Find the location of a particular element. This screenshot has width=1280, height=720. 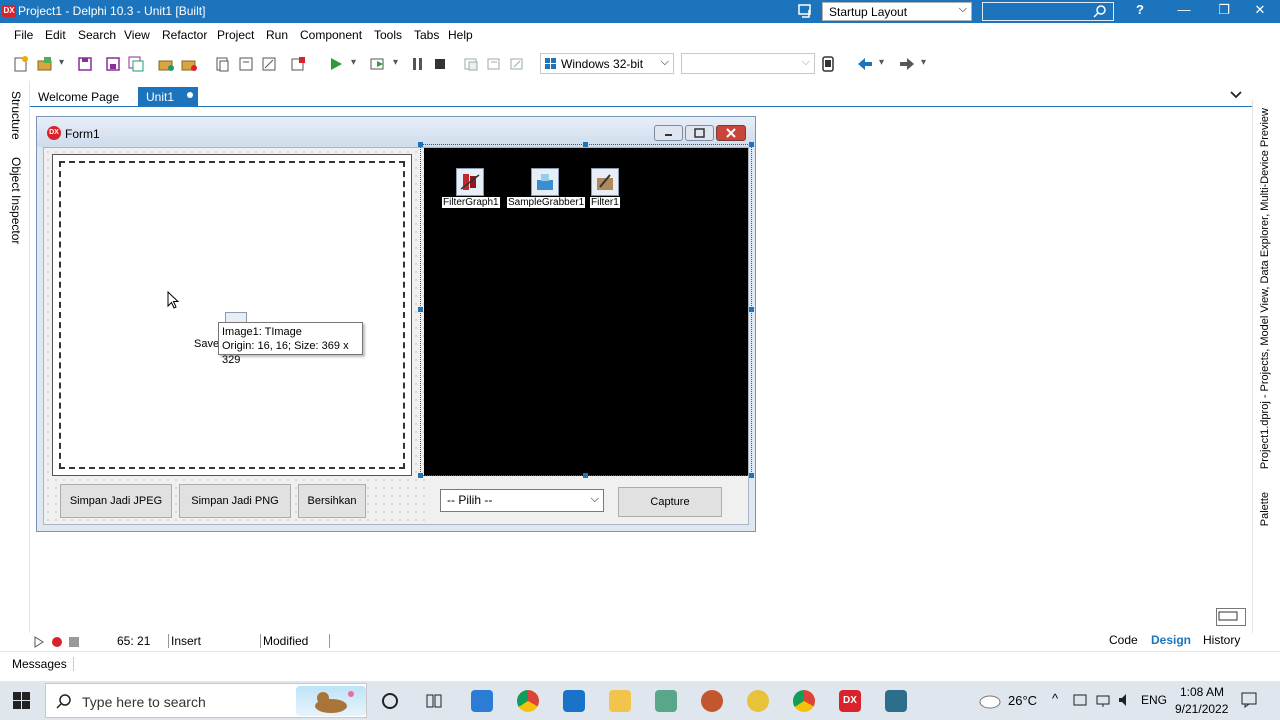

volume-icon is located at coordinates (1125, 700).